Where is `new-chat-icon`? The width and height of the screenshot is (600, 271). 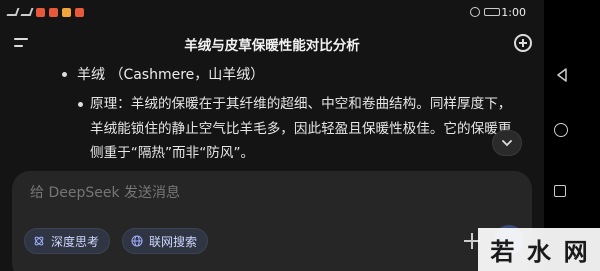
new-chat-icon is located at coordinates (523, 43).